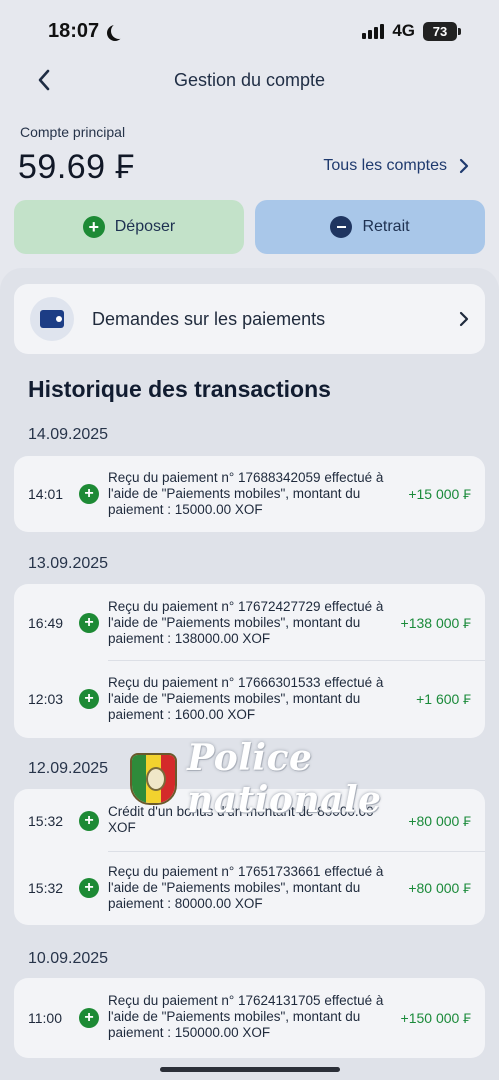 Image resolution: width=499 pixels, height=1080 pixels. I want to click on status-time-wrap: 18:07, so click(84, 31).